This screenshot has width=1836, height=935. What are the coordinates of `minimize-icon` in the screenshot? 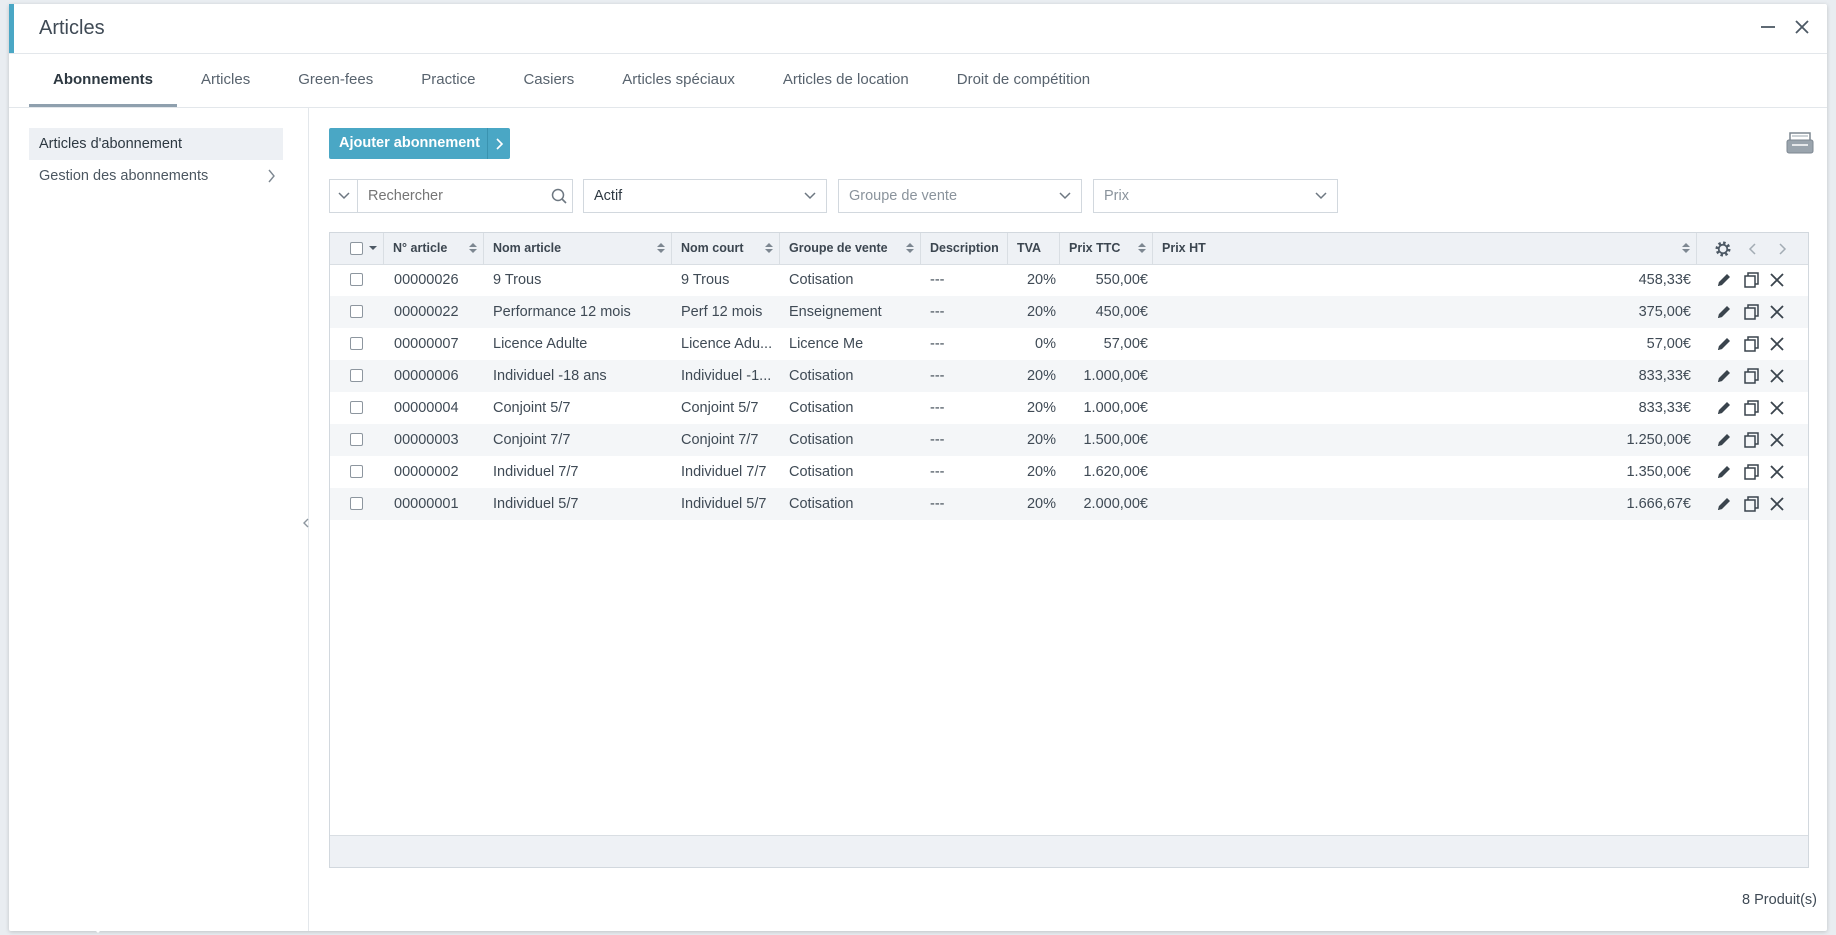 It's located at (1768, 27).